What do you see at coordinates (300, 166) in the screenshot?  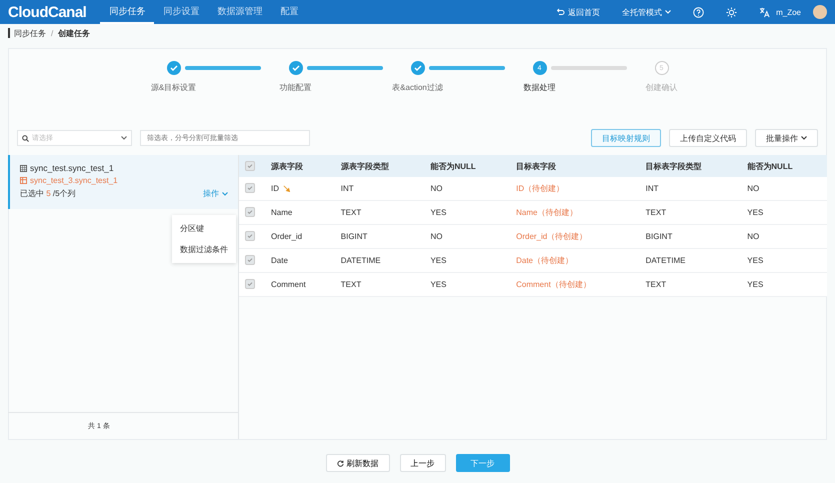 I see `column-header: 源表字段` at bounding box center [300, 166].